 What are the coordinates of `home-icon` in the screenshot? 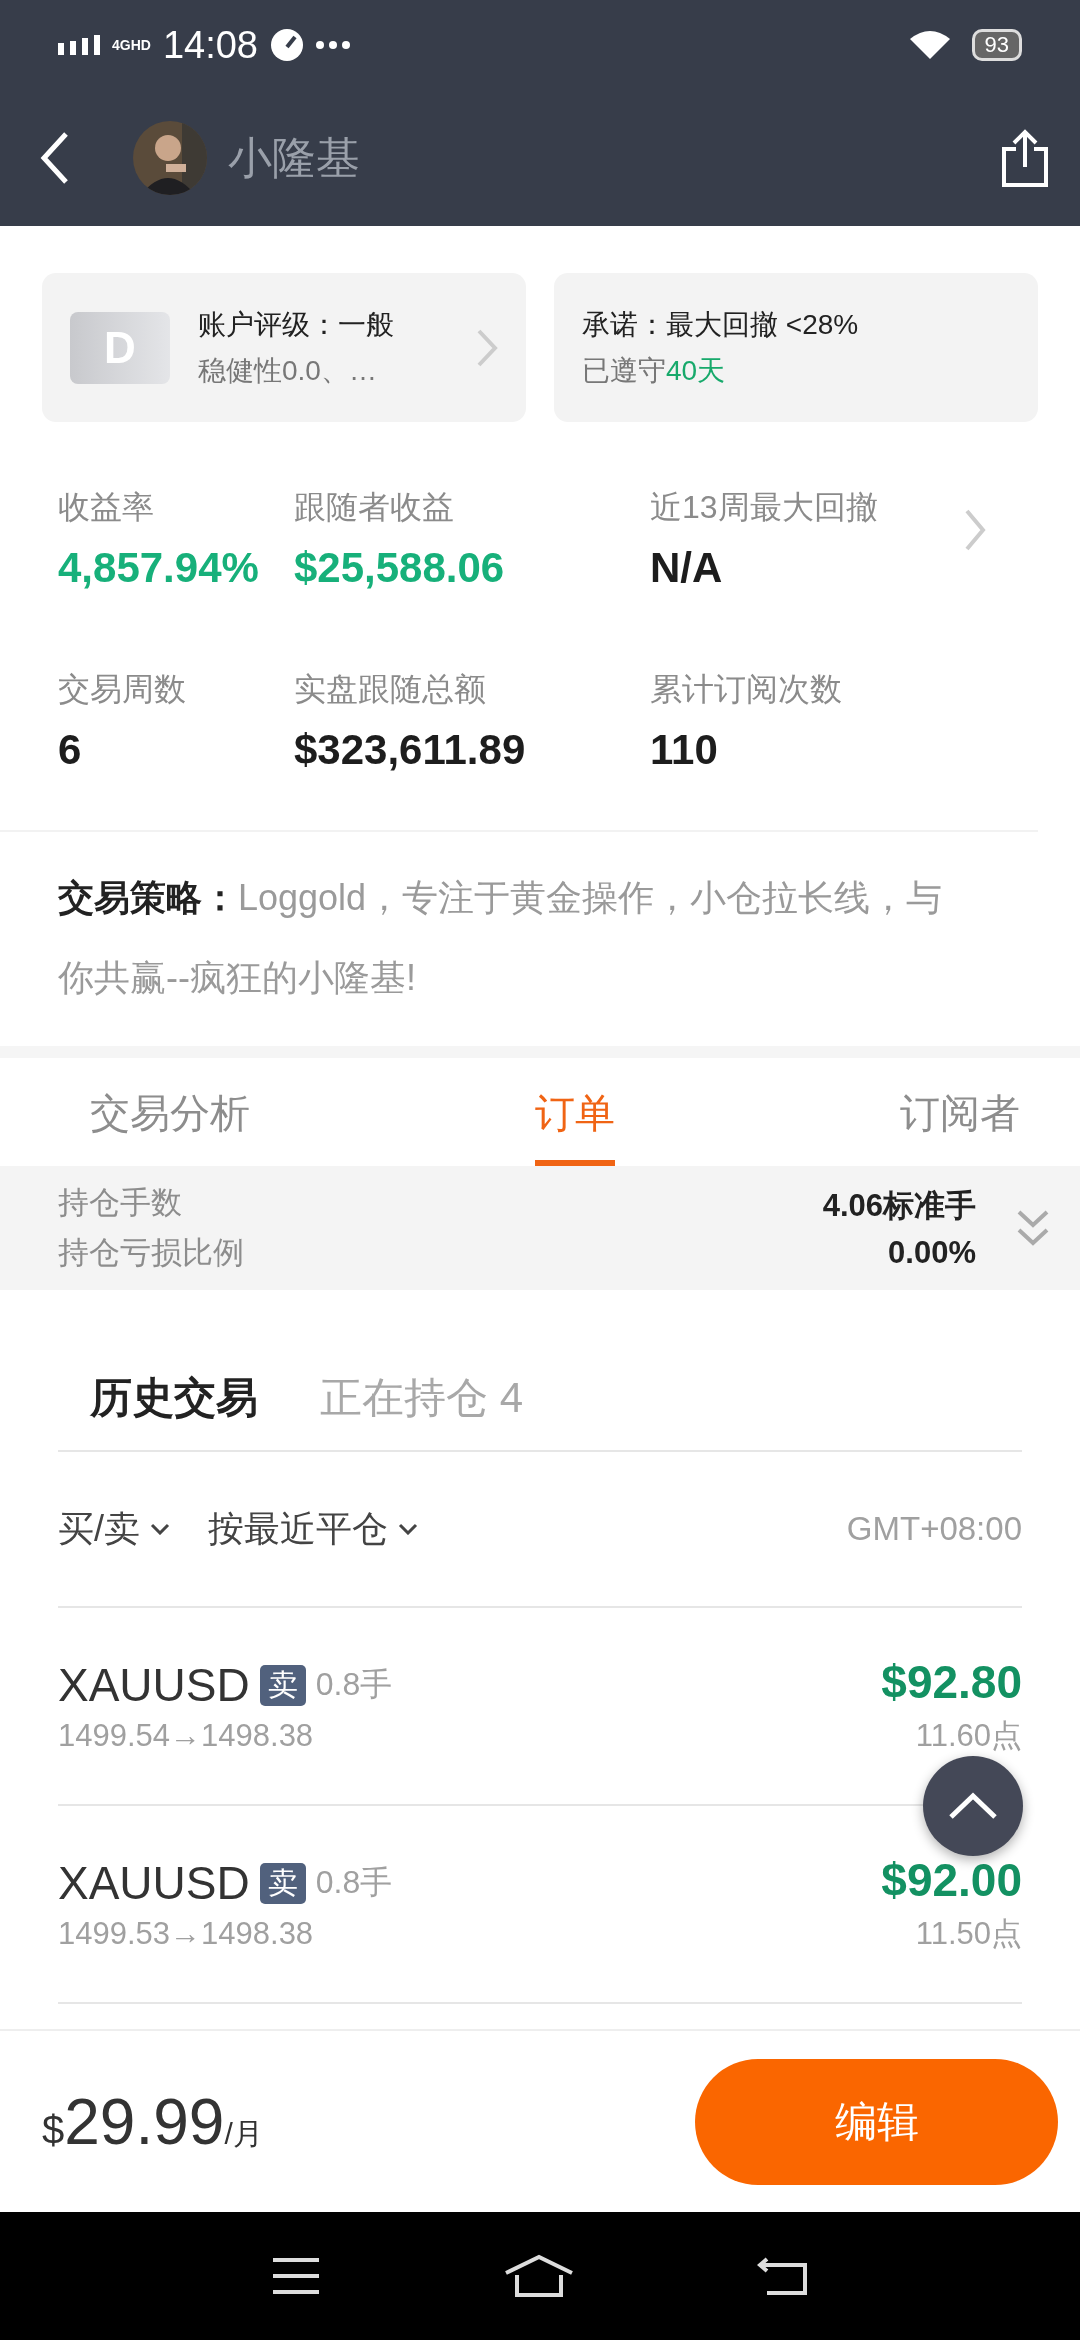 It's located at (539, 2276).